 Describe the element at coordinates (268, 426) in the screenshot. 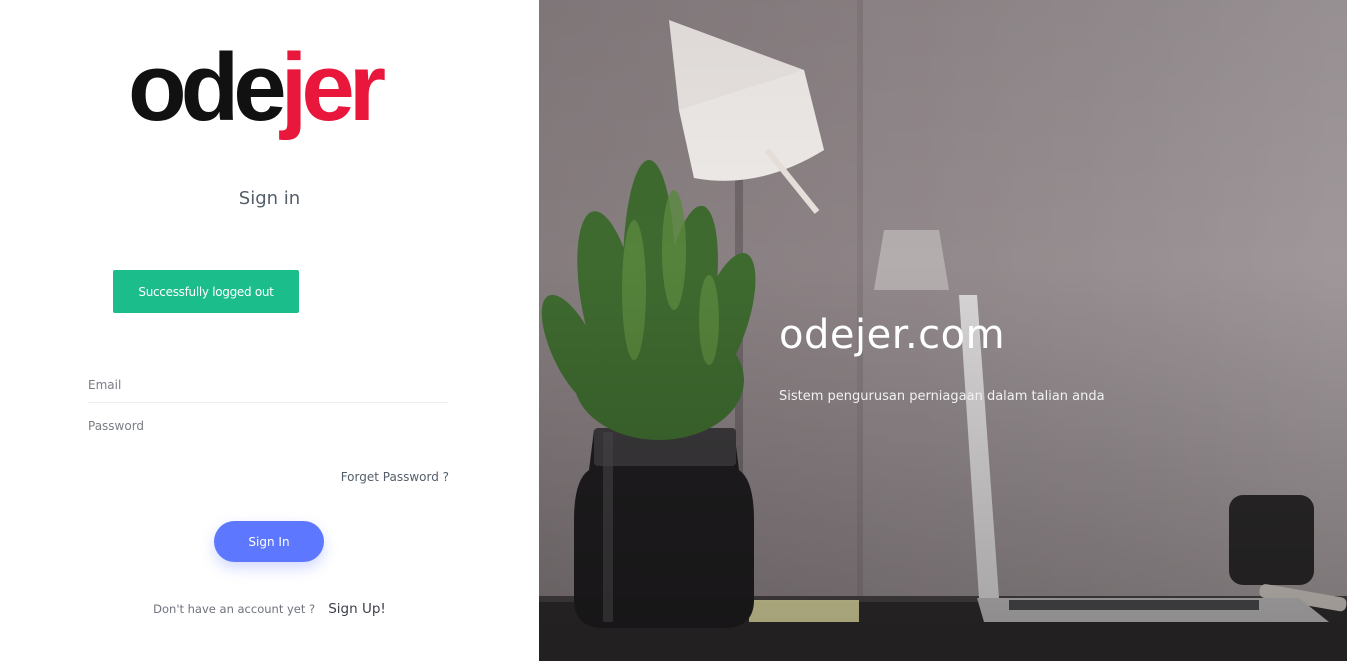

I see `password-field` at that location.